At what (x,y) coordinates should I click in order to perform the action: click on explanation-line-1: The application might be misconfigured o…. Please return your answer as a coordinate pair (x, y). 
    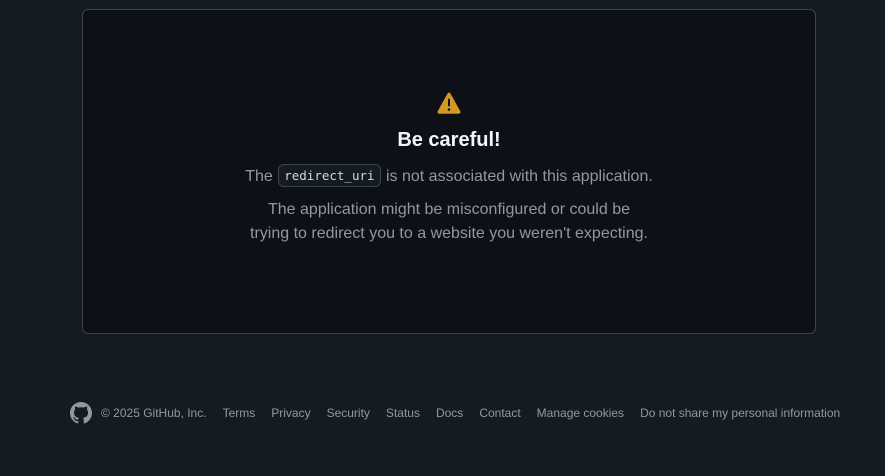
    Looking at the image, I should click on (449, 209).